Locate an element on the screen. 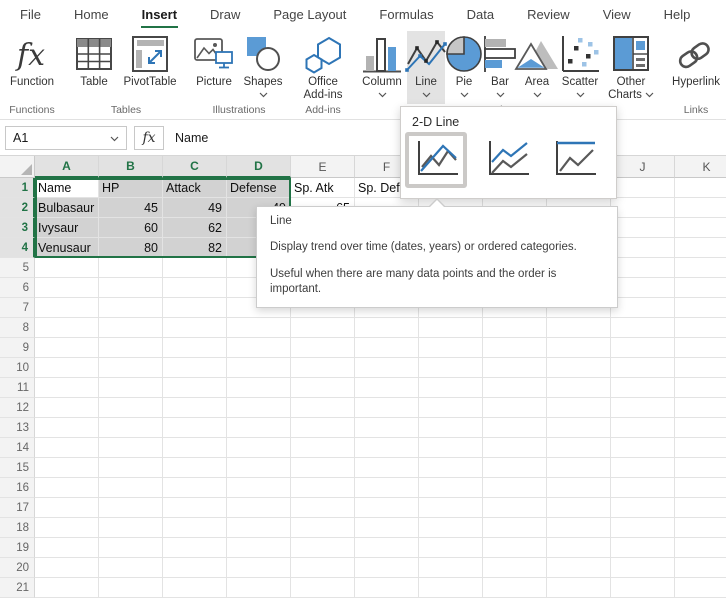 This screenshot has width=726, height=598. cell-f15 is located at coordinates (387, 468).